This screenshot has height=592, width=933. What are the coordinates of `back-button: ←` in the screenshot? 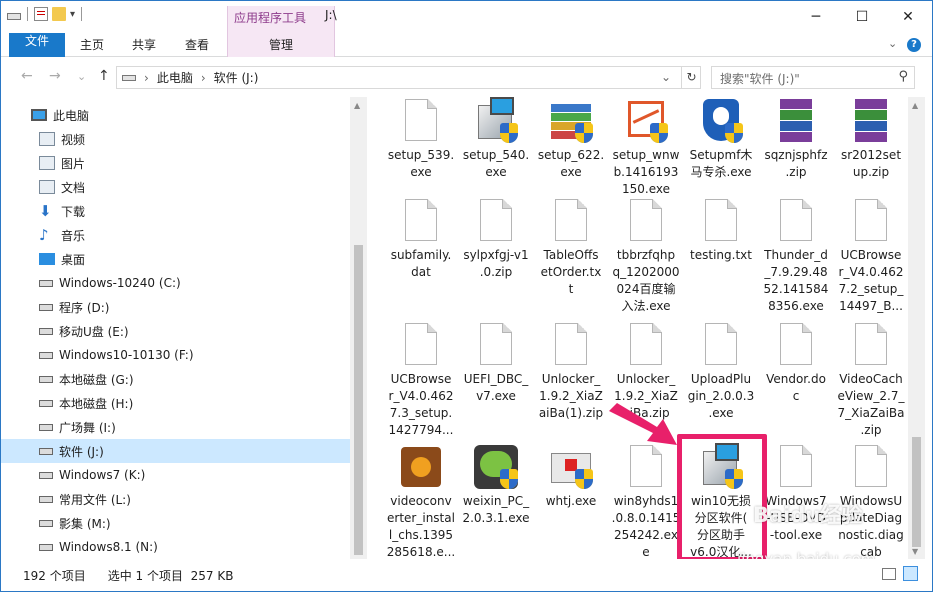 It's located at (27, 76).